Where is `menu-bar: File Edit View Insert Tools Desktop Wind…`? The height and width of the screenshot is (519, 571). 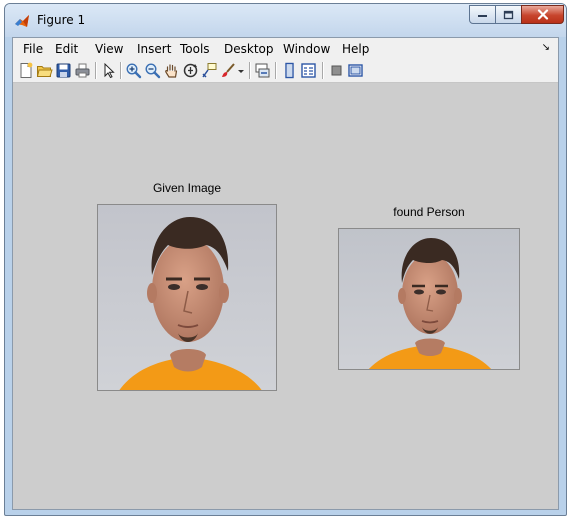
menu-bar: File Edit View Insert Tools Desktop Wind… is located at coordinates (285, 49).